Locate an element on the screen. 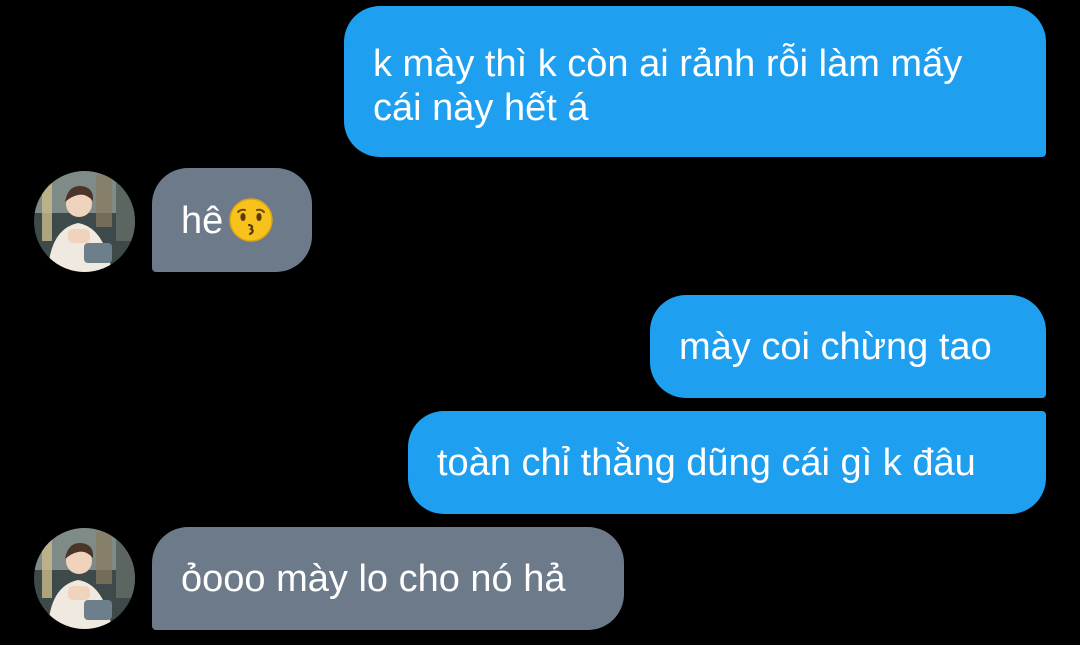 Image resolution: width=1080 pixels, height=645 pixels. message-bubble-outgoing: toàn chỉ thằng dũng cái gì k đâu is located at coordinates (727, 462).